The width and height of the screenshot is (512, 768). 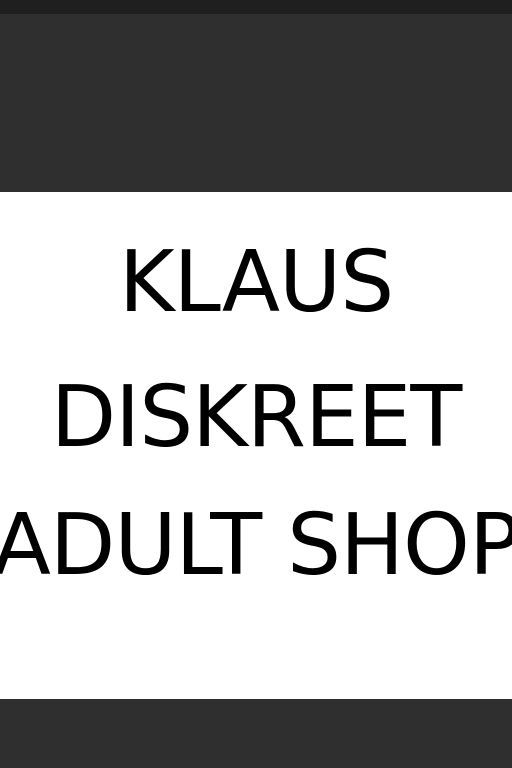 I want to click on bottom-dark-band, so click(x=256, y=733).